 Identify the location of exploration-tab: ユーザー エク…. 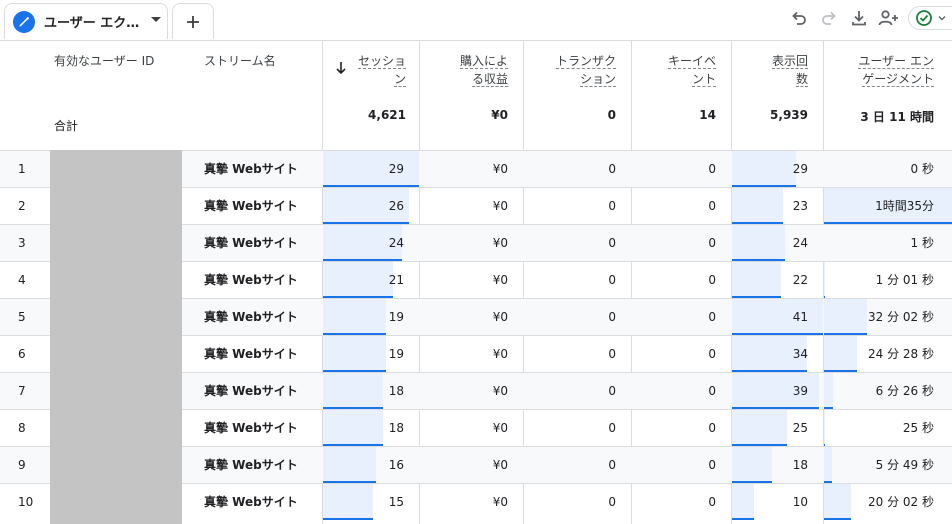
(86, 21).